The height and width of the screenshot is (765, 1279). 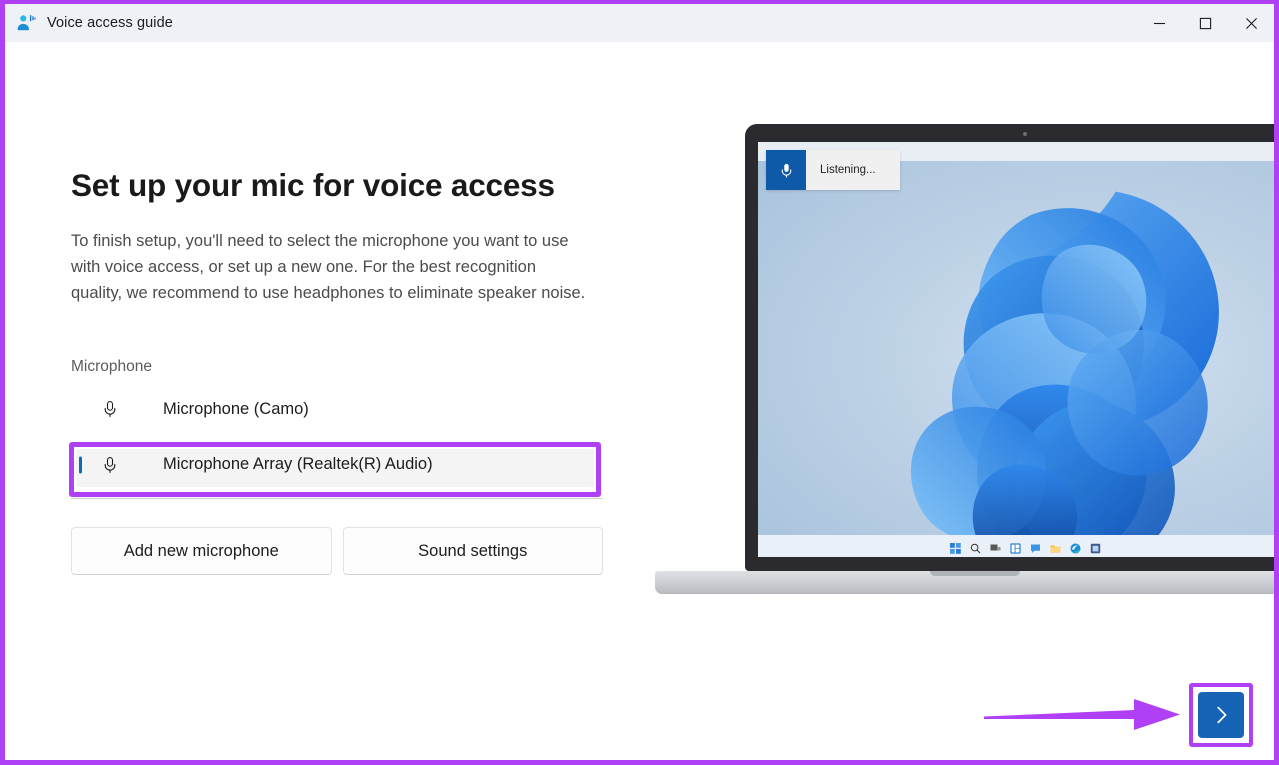 I want to click on minimize-button, so click(x=1159, y=23).